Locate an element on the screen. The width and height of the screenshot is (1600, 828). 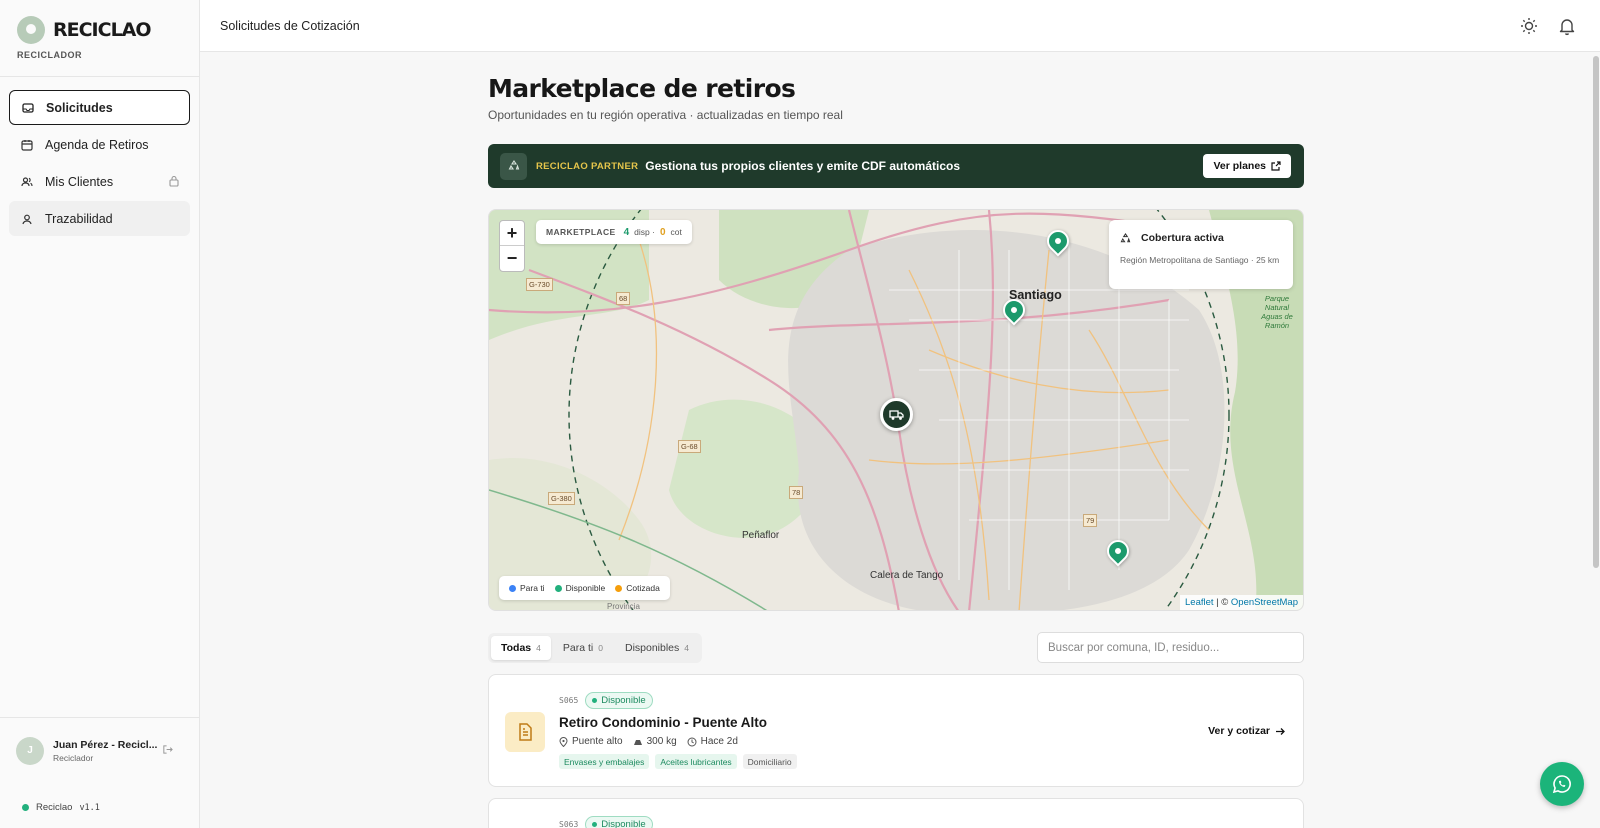
weight-icon is located at coordinates (637, 742).